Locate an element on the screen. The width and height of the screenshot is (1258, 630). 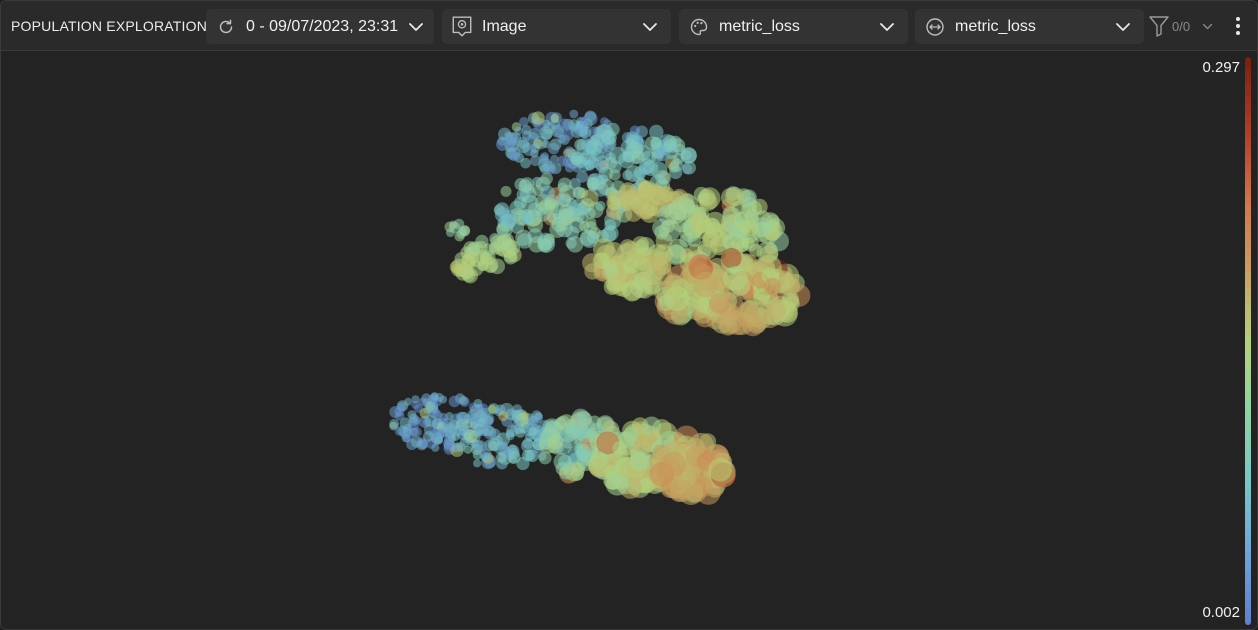
more-vertical-icon is located at coordinates (1238, 26).